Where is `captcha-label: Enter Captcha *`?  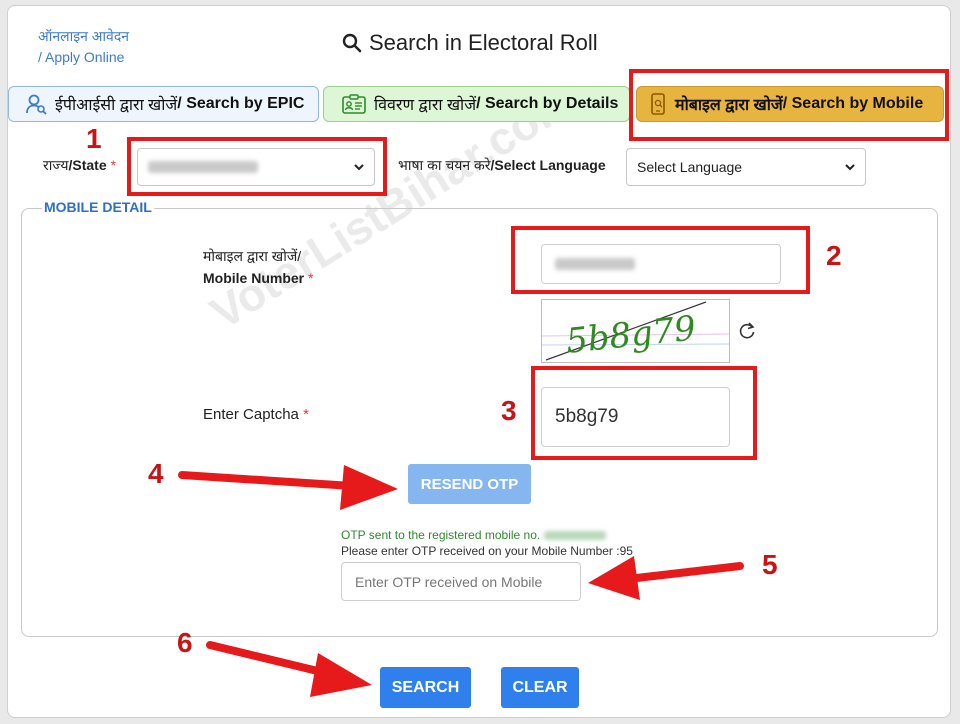 captcha-label: Enter Captcha * is located at coordinates (256, 414).